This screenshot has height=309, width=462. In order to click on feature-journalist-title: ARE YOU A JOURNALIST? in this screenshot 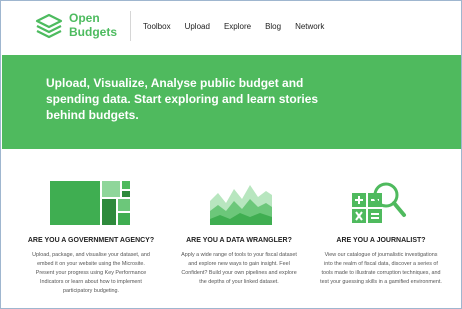, I will do `click(381, 240)`.